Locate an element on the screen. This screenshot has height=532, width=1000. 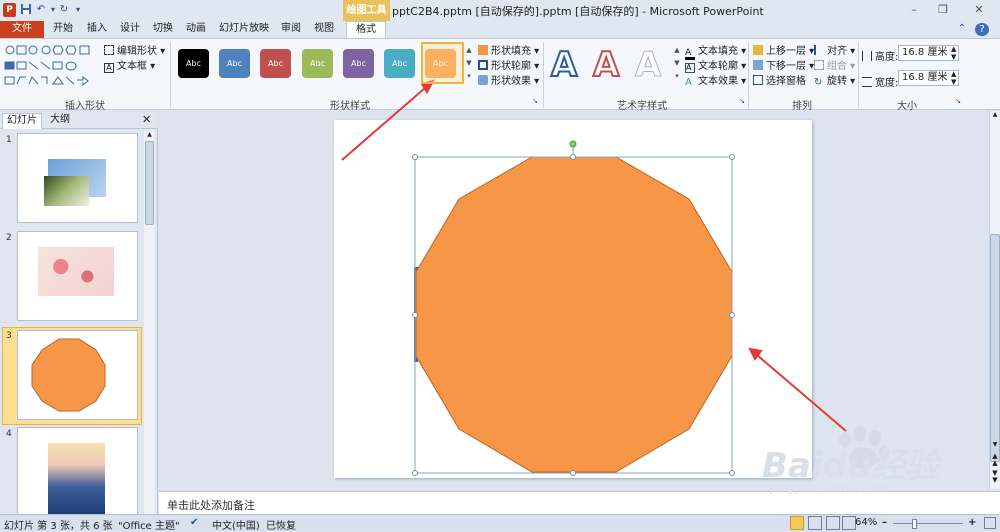
theme-status: "Office 主题" is located at coordinates (149, 526).